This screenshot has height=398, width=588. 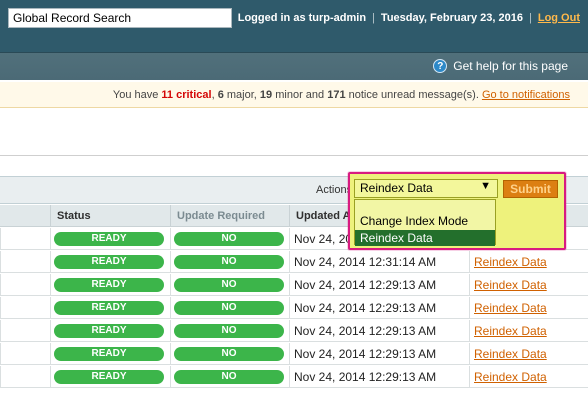 I want to click on minor-count: 19, so click(x=266, y=95).